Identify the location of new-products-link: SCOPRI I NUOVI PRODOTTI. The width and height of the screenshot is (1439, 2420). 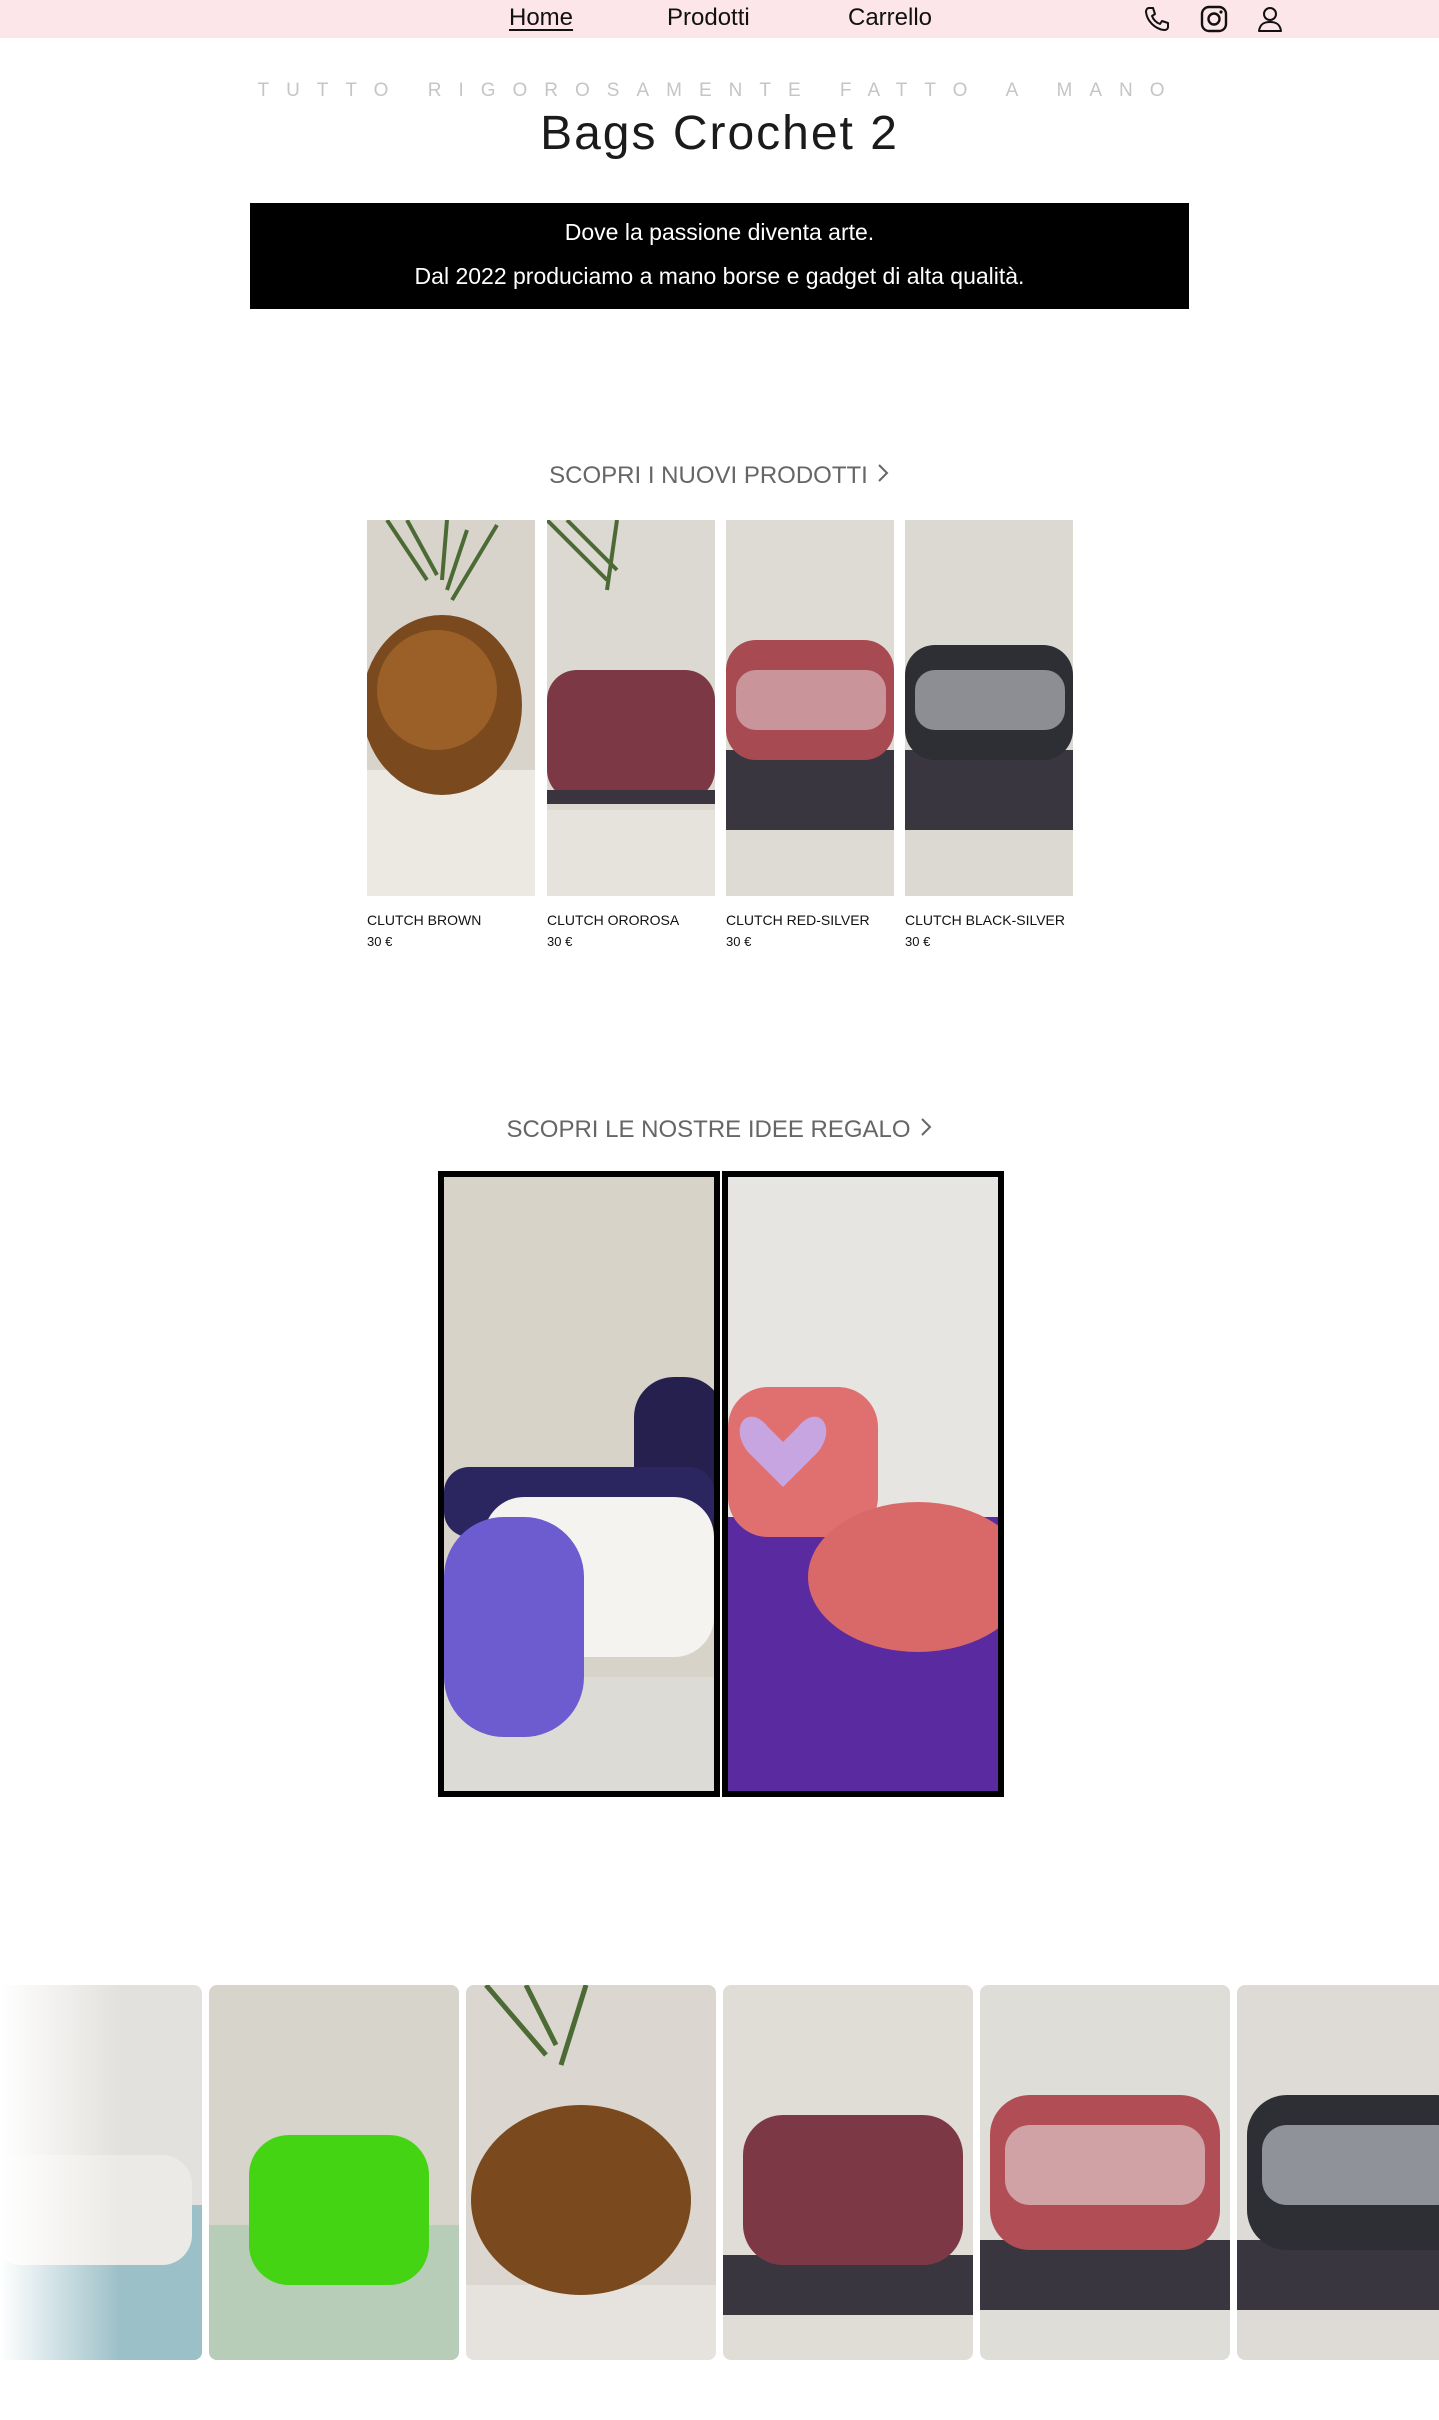
(719, 476).